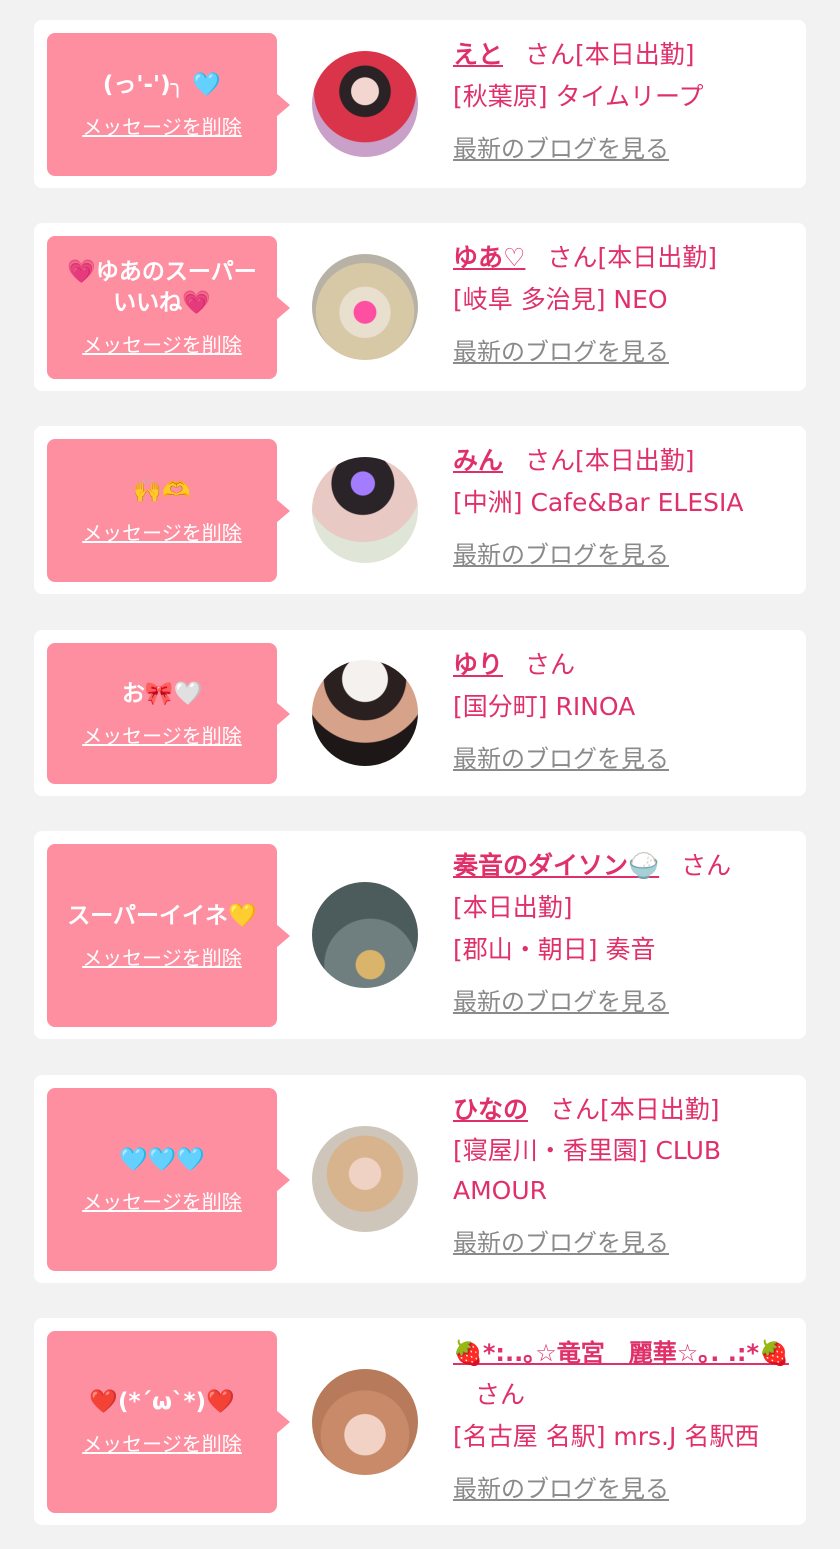 The width and height of the screenshot is (840, 1549). Describe the element at coordinates (554, 949) in the screenshot. I see `shop-text: [郡山・朝日] 奏音` at that location.